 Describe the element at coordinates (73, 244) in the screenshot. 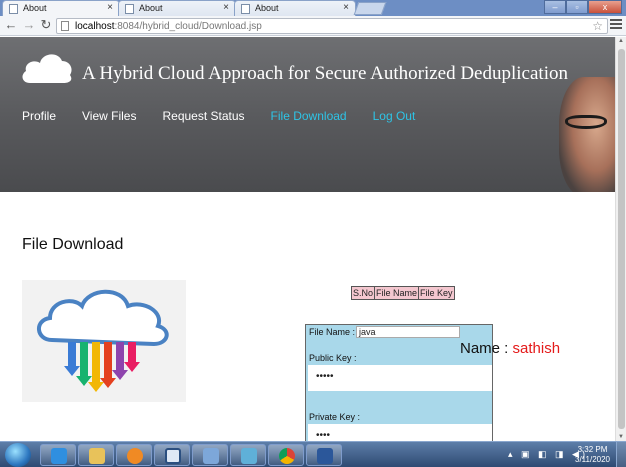

I see `page-title: File Download` at that location.